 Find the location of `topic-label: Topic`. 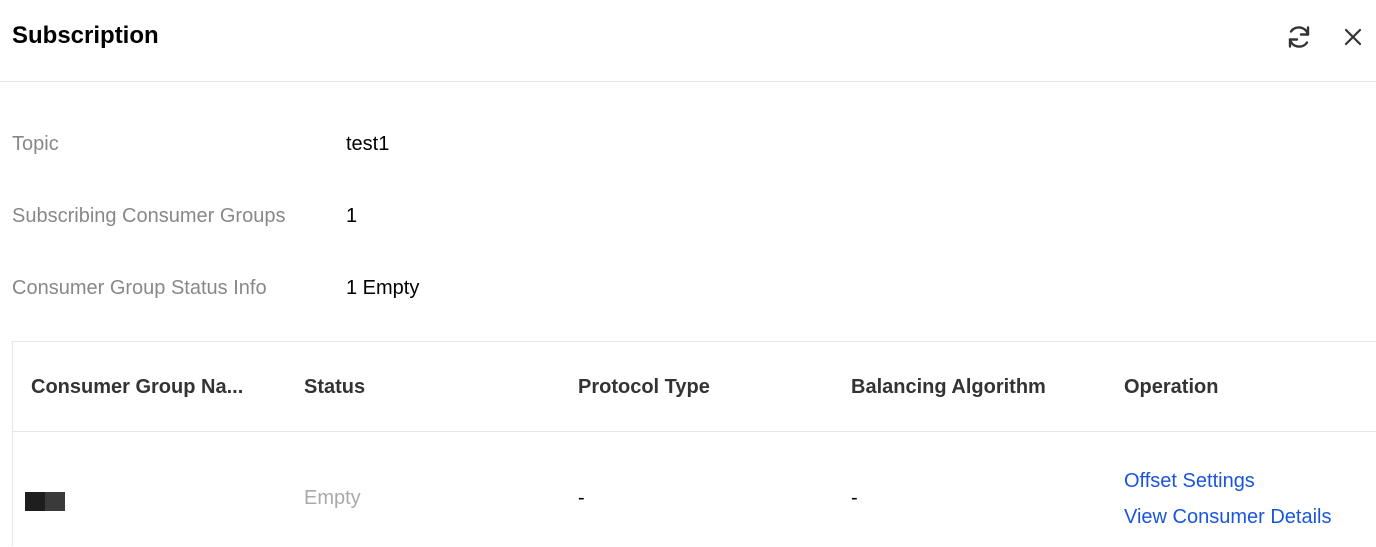

topic-label: Topic is located at coordinates (35, 144).